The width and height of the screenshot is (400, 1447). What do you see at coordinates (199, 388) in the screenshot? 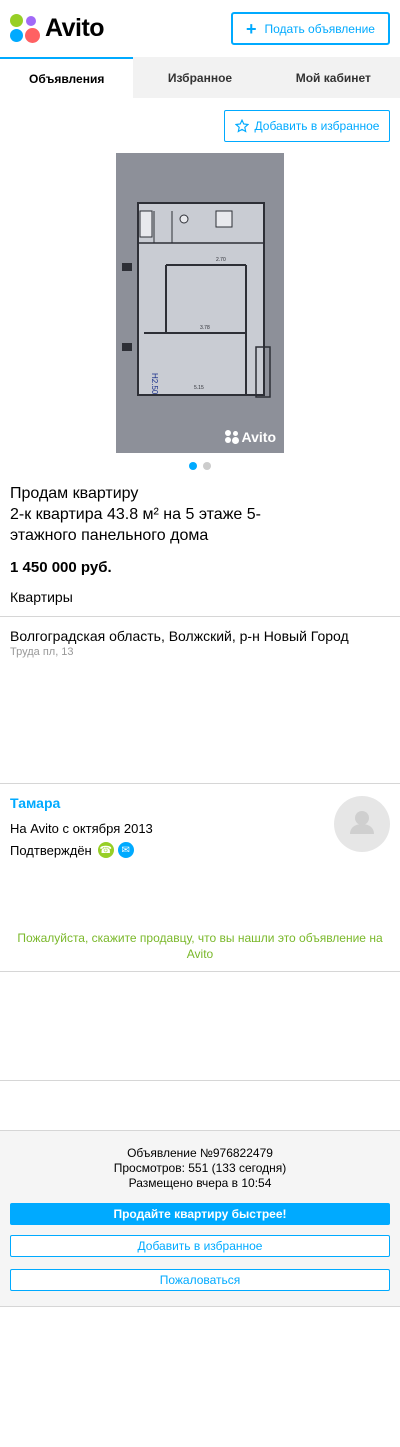
I see `plan-label: 5.15` at bounding box center [199, 388].